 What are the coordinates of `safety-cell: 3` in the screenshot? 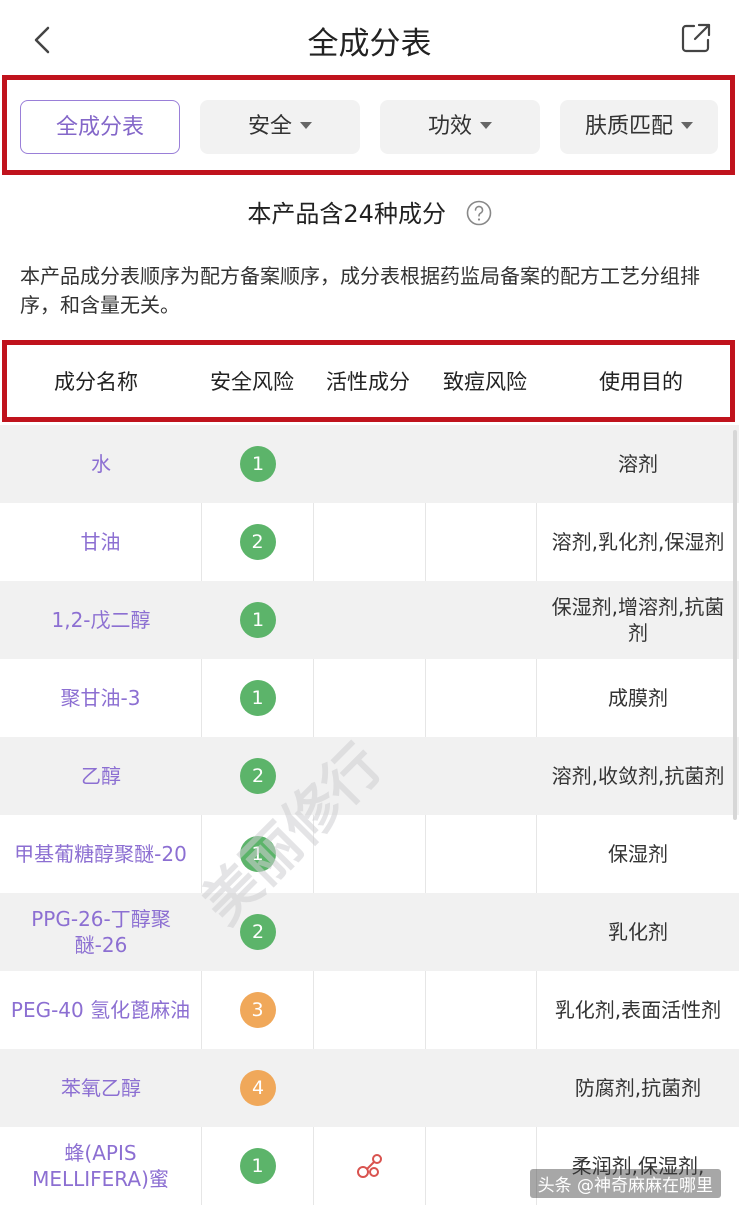 It's located at (258, 1010).